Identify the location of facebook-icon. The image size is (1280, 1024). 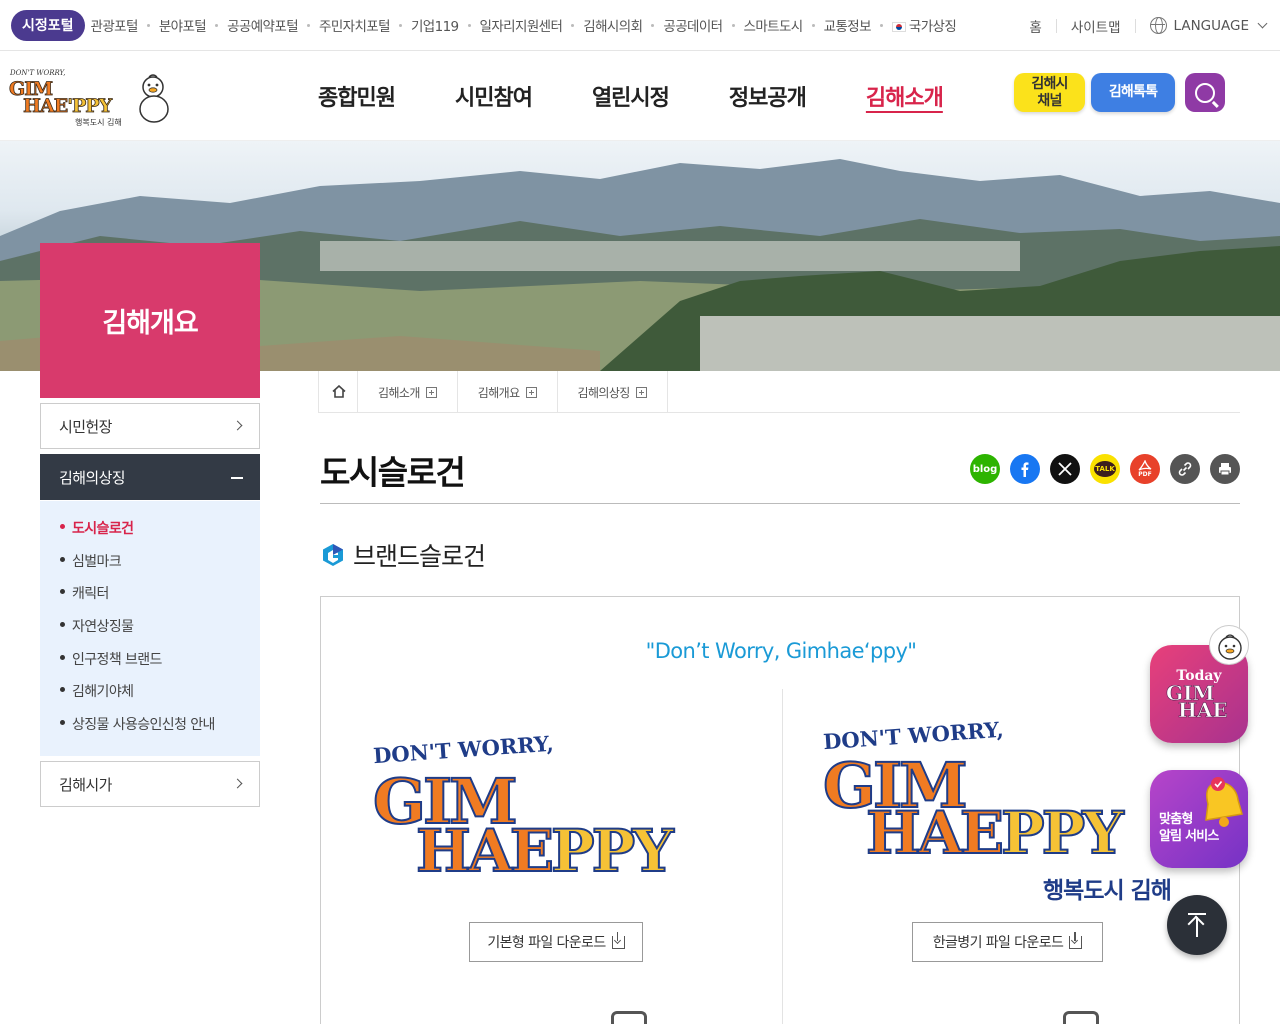
(1025, 469).